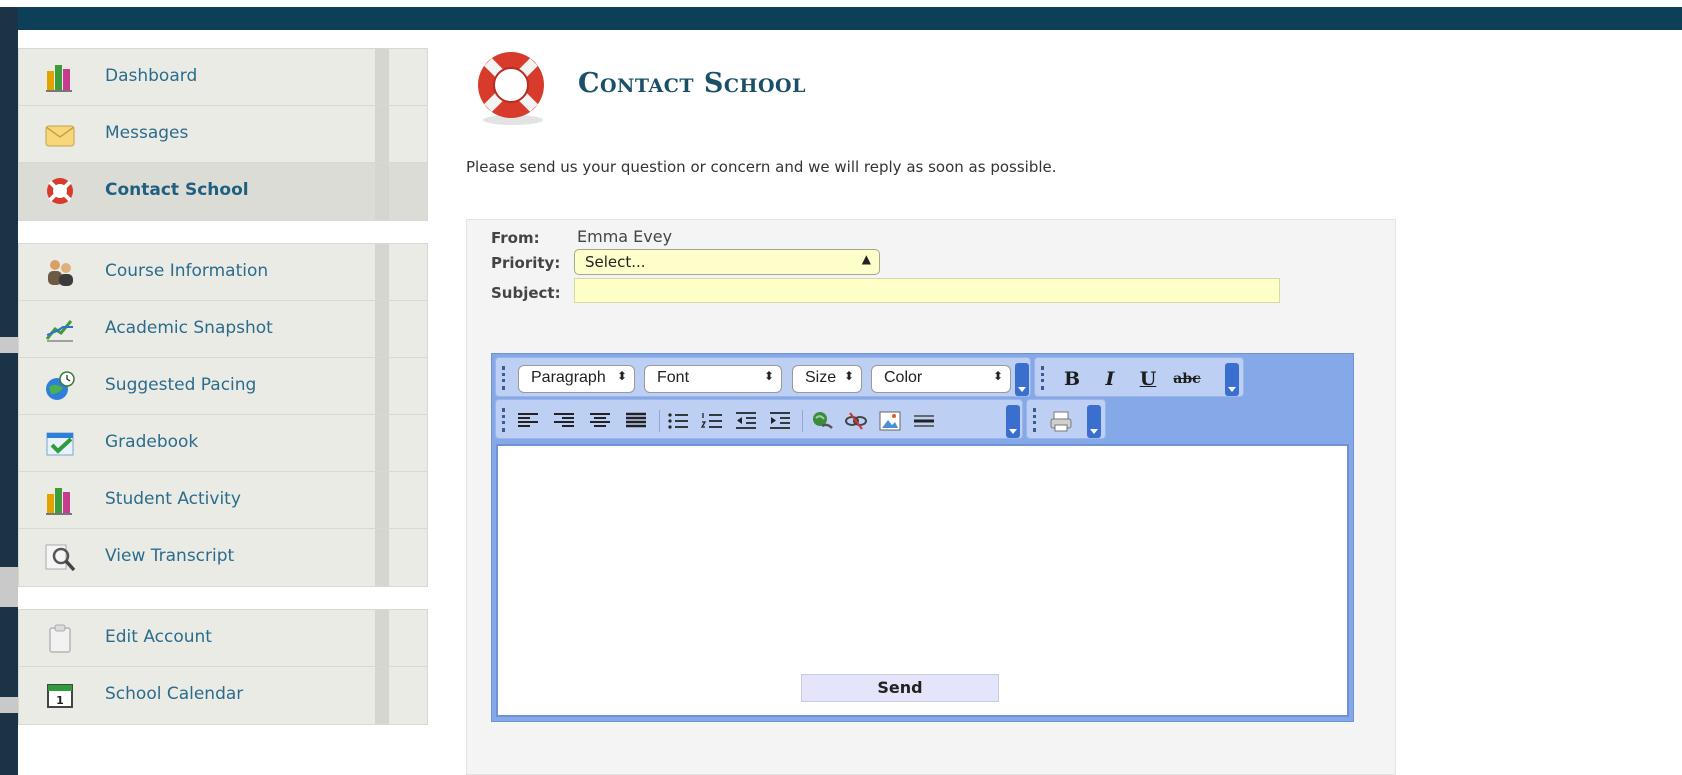 This screenshot has height=775, width=1682. I want to click on bullet-list-icon, so click(678, 421).